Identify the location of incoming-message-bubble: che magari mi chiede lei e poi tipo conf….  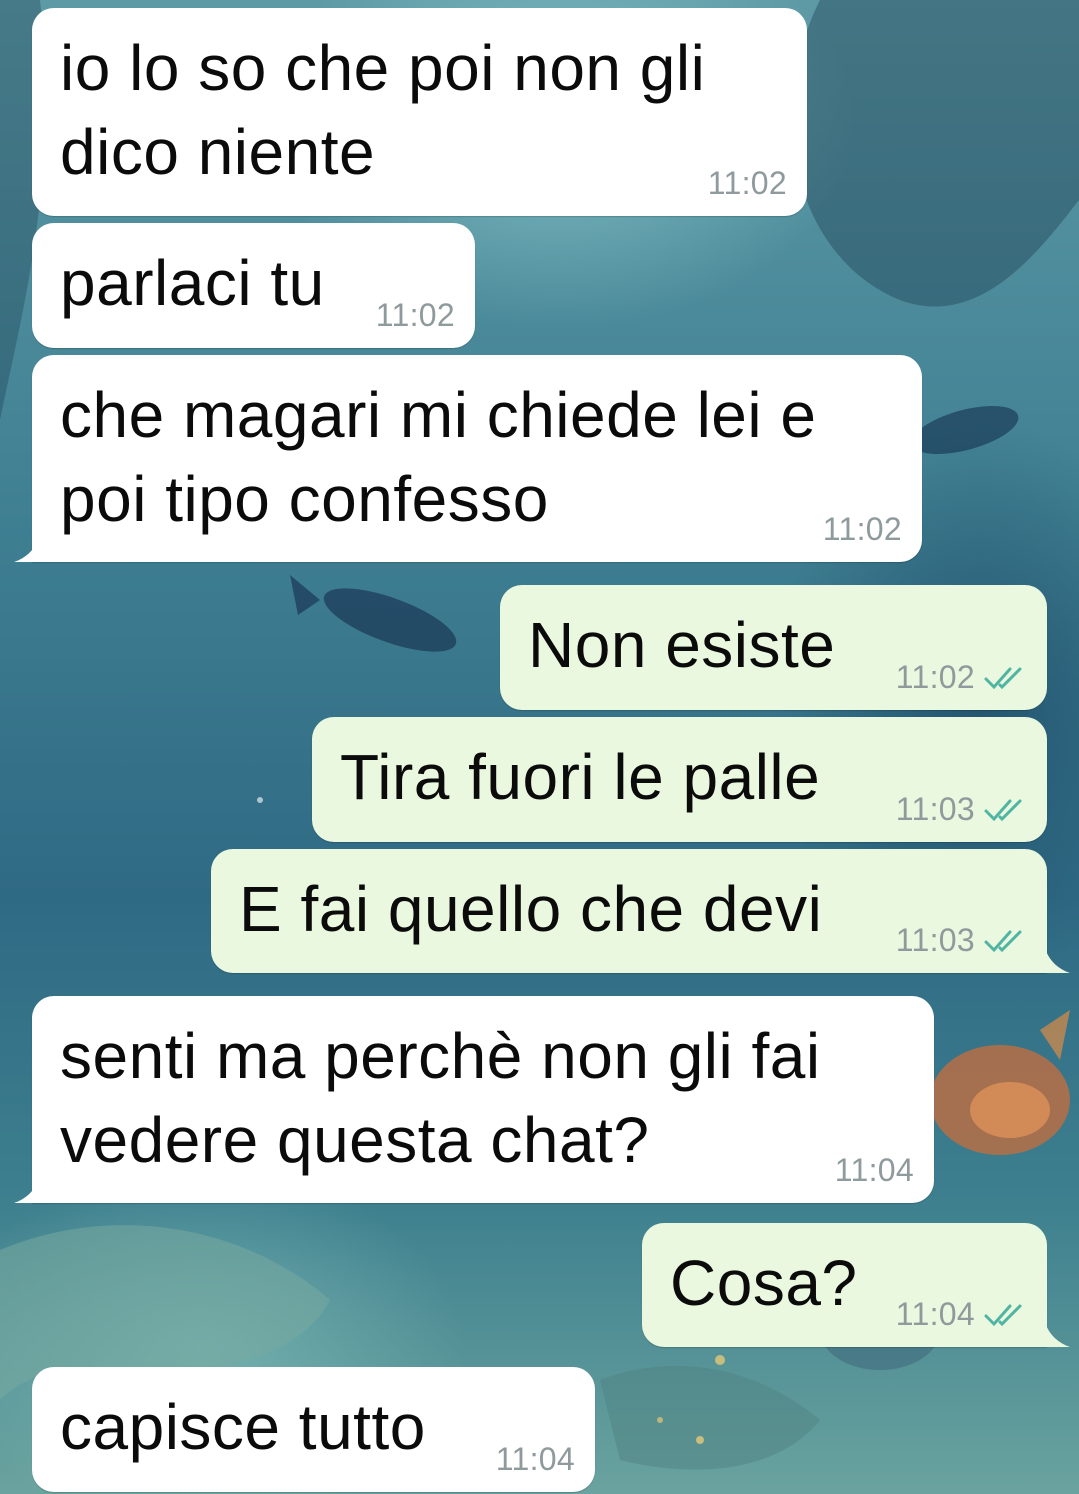
(477, 458).